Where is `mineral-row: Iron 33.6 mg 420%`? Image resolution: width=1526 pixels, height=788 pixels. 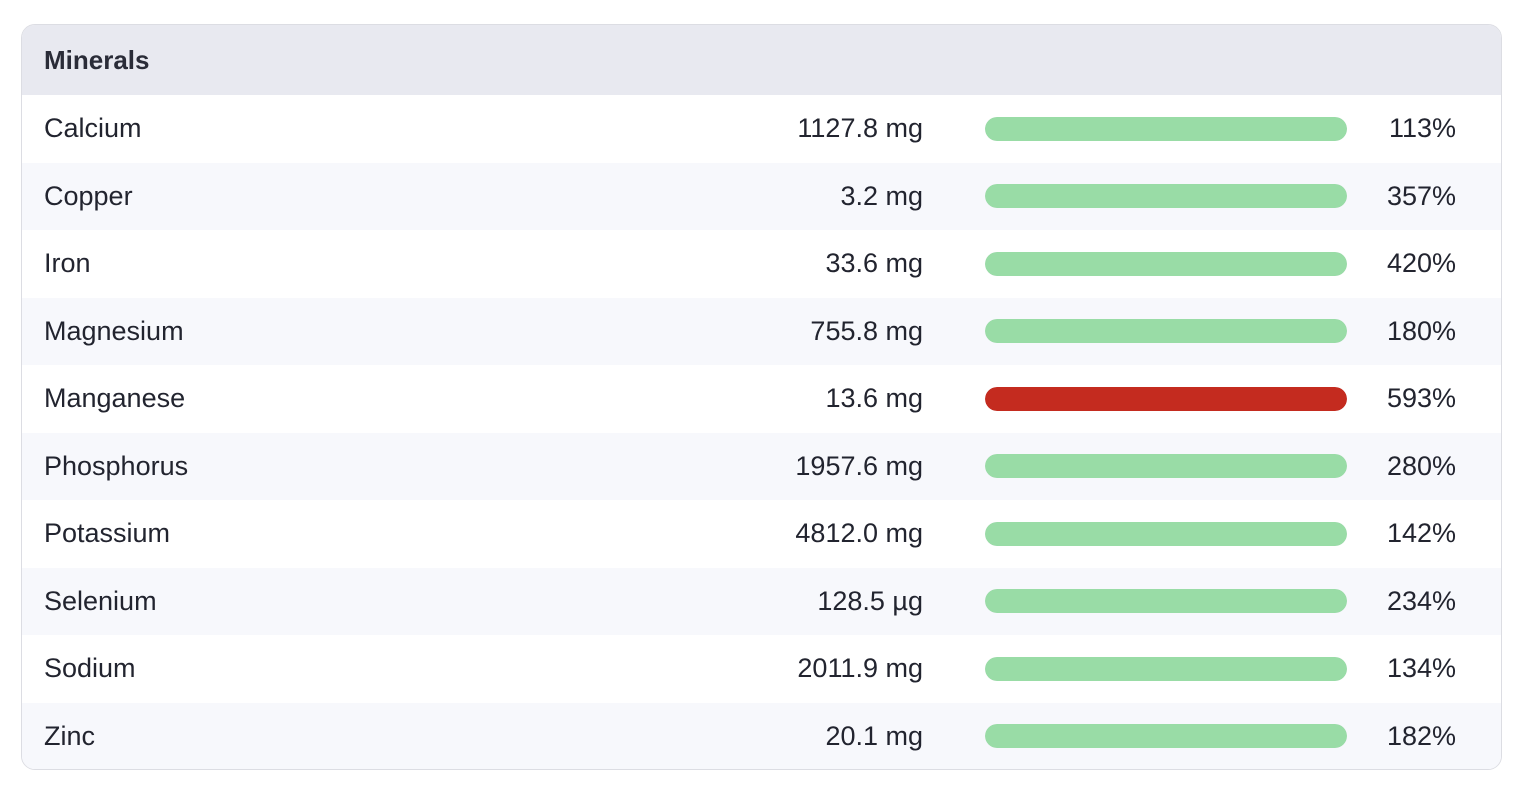
mineral-row: Iron 33.6 mg 420% is located at coordinates (761, 264).